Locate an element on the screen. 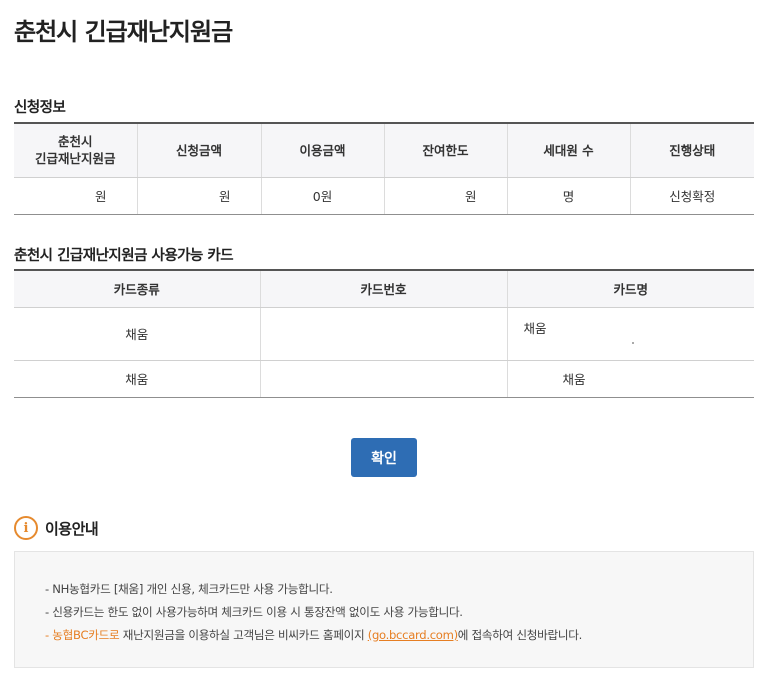 The width and height of the screenshot is (779, 690). header-disaster-fund-line2: 긴급재난지원금 is located at coordinates (75, 159).